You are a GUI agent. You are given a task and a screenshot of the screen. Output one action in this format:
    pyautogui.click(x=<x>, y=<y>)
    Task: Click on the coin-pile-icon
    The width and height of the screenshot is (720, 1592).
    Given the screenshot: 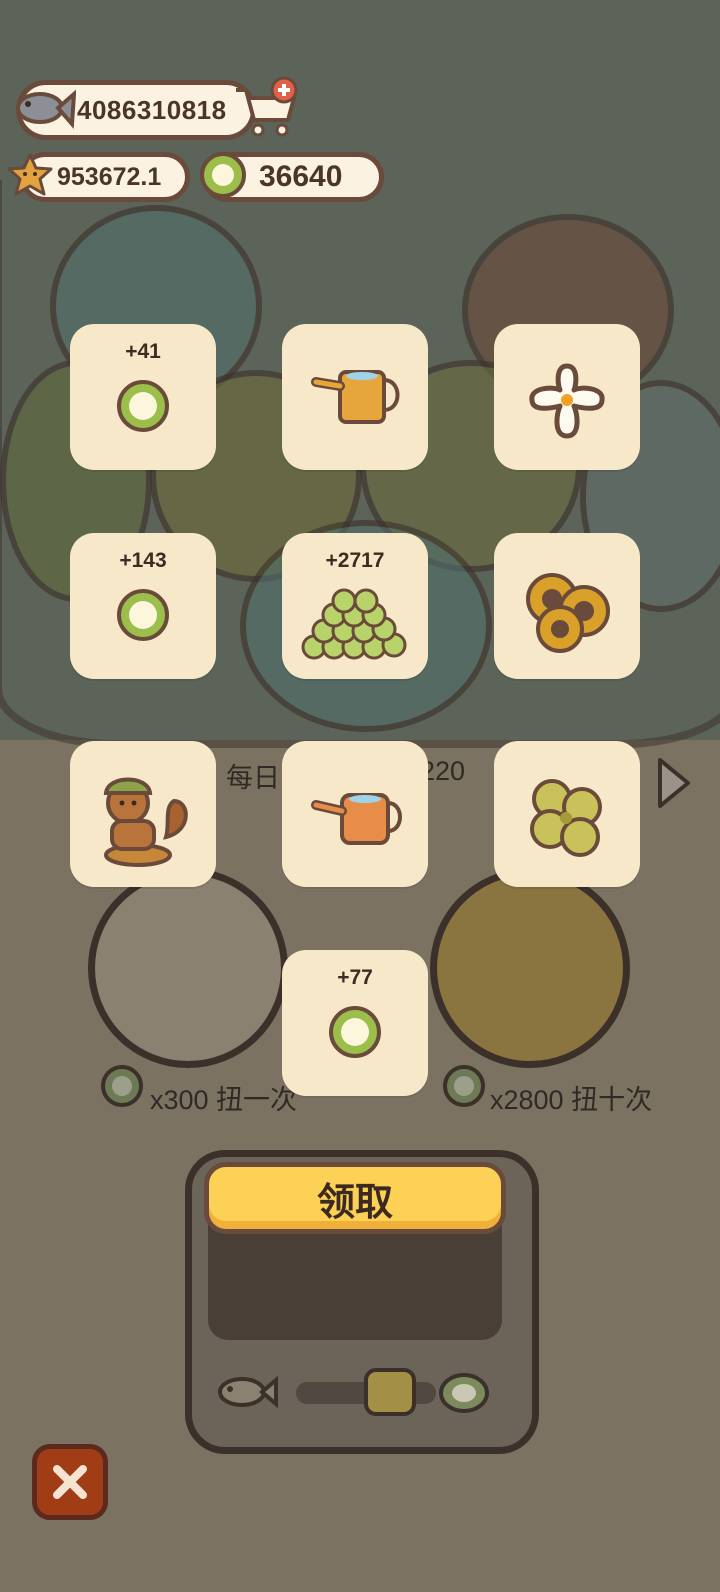 What is the action you would take?
    pyautogui.click(x=354, y=624)
    